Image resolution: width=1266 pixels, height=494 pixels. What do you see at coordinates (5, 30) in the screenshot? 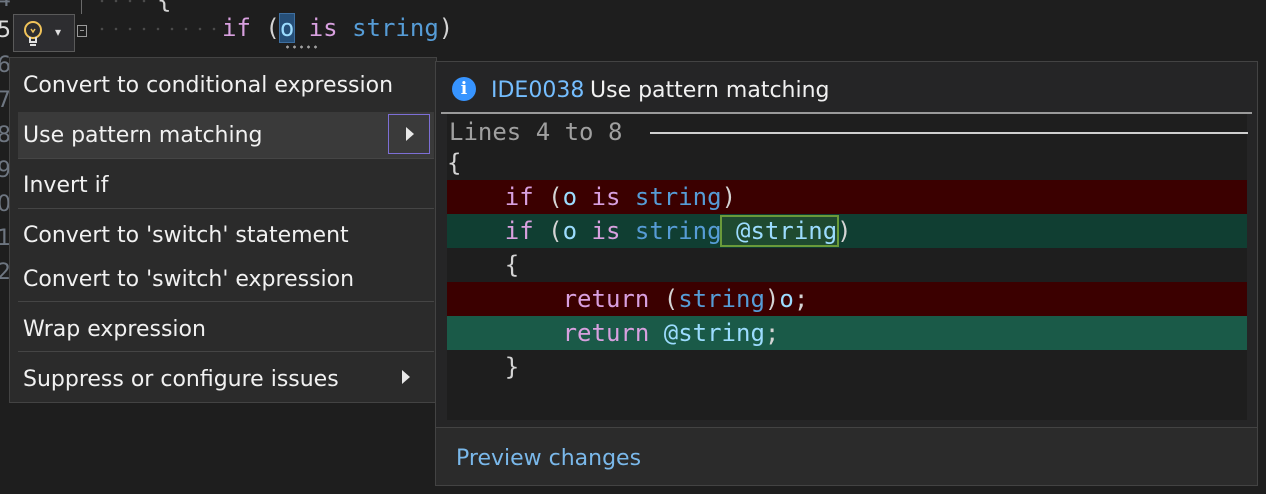
I see `line-number: 5` at bounding box center [5, 30].